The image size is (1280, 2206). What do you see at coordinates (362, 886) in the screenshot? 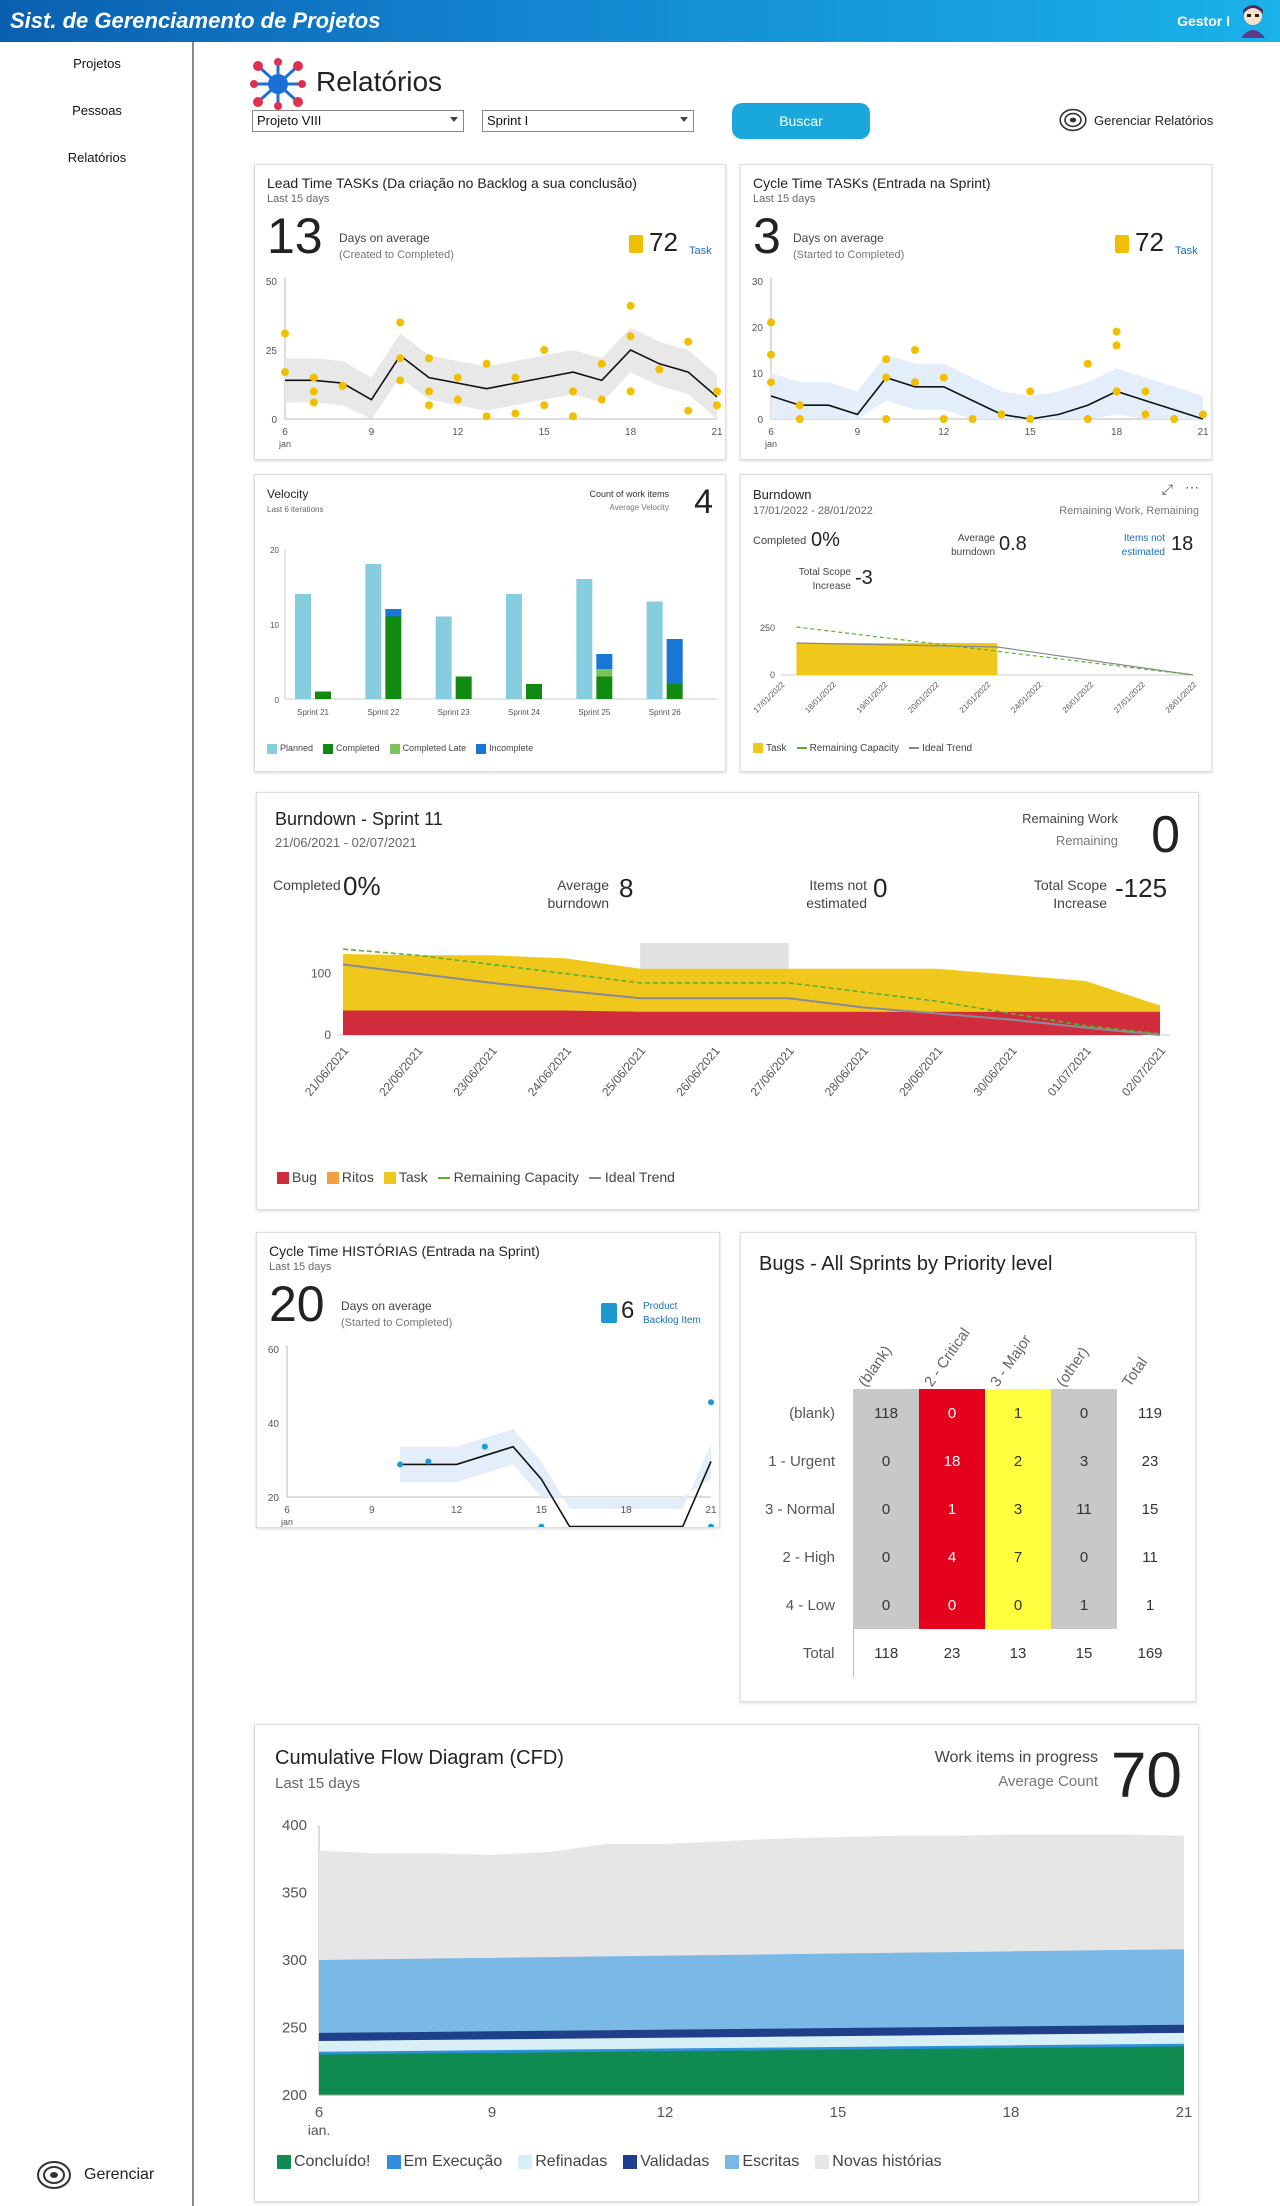
I see `completed-value: 0%` at bounding box center [362, 886].